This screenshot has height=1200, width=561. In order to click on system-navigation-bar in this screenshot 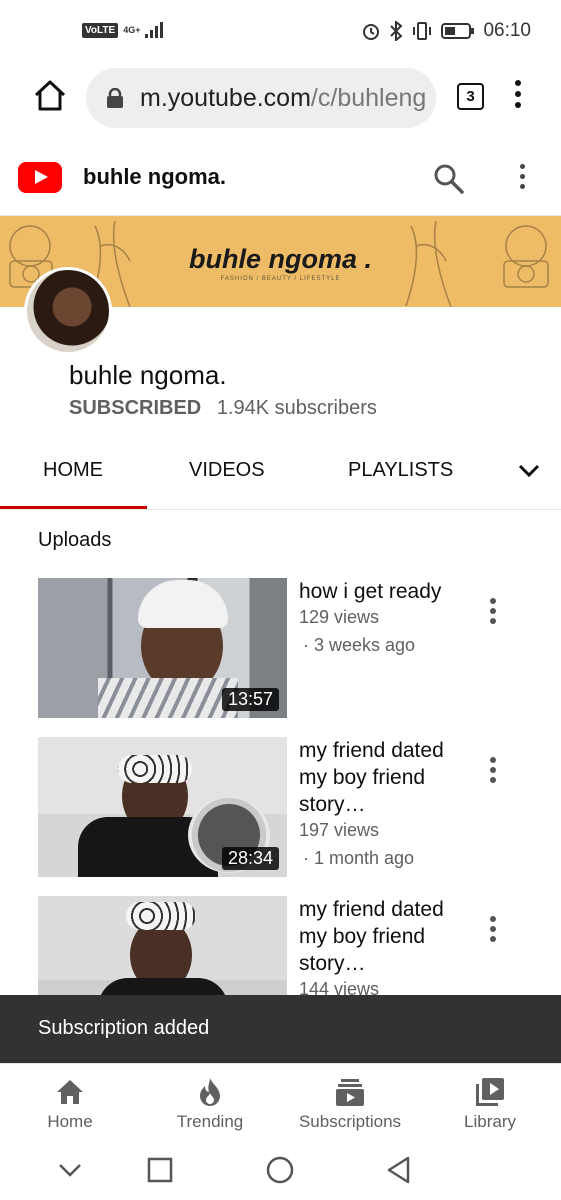, I will do `click(280, 1172)`.